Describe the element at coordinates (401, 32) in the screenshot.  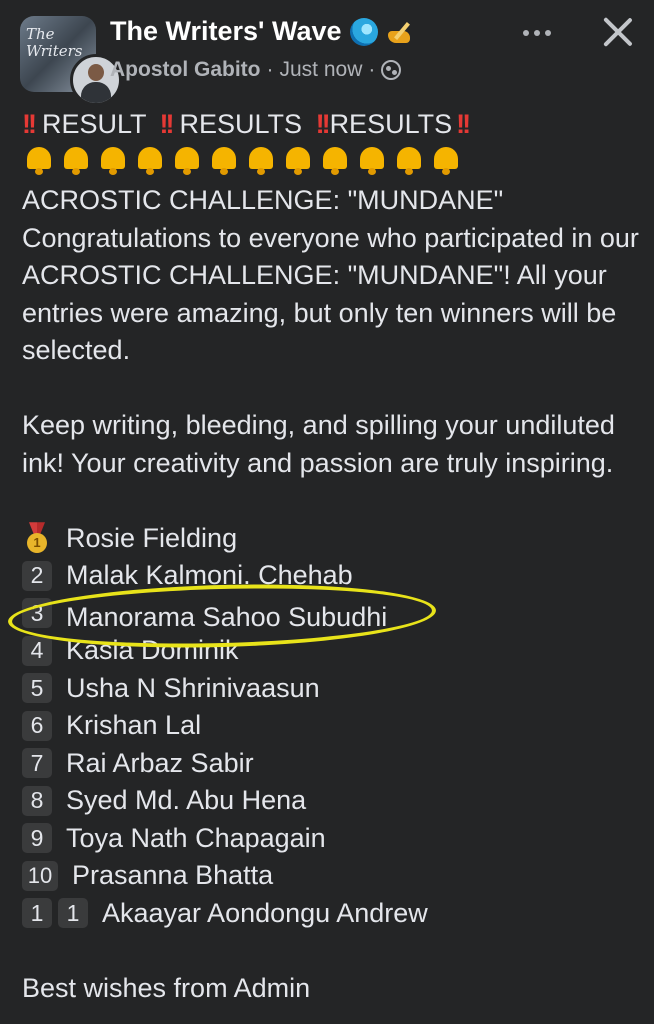
I see `pen-icon` at that location.